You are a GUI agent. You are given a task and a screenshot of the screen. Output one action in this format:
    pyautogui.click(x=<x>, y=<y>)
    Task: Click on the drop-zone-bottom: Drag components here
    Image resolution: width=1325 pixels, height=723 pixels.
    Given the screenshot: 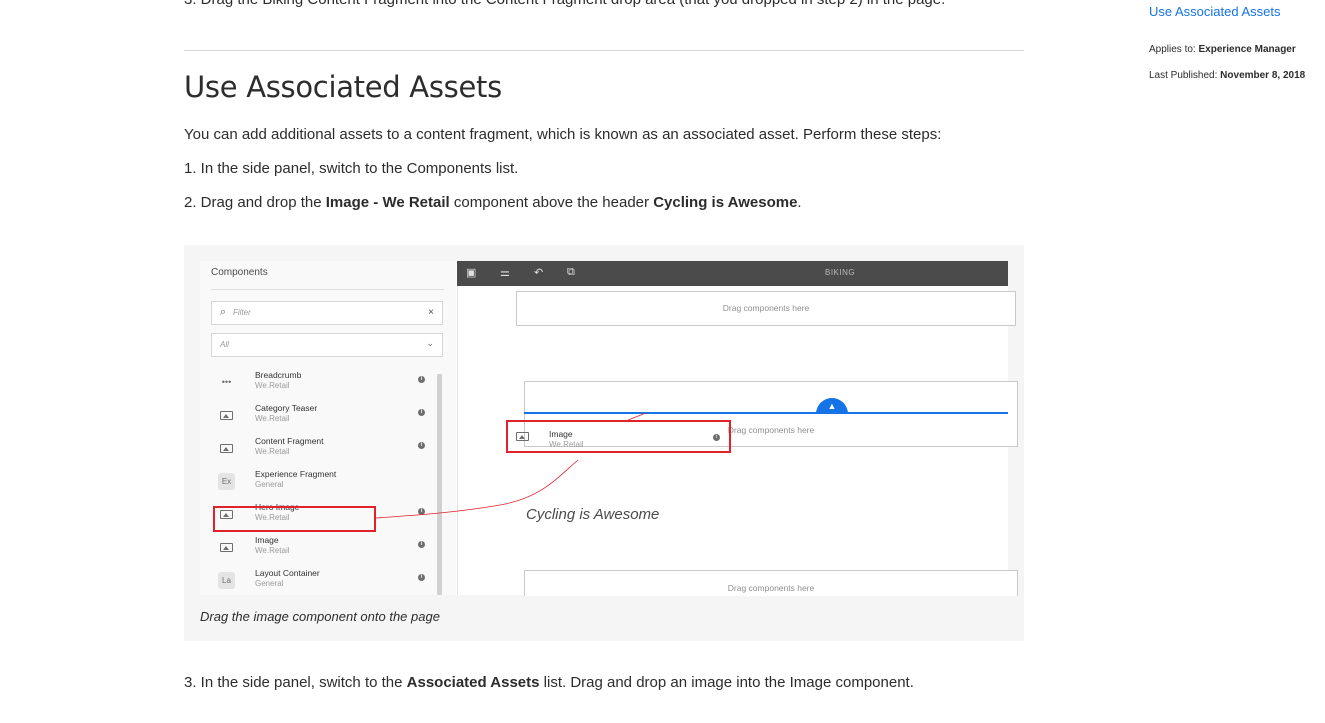 What is the action you would take?
    pyautogui.click(x=771, y=583)
    